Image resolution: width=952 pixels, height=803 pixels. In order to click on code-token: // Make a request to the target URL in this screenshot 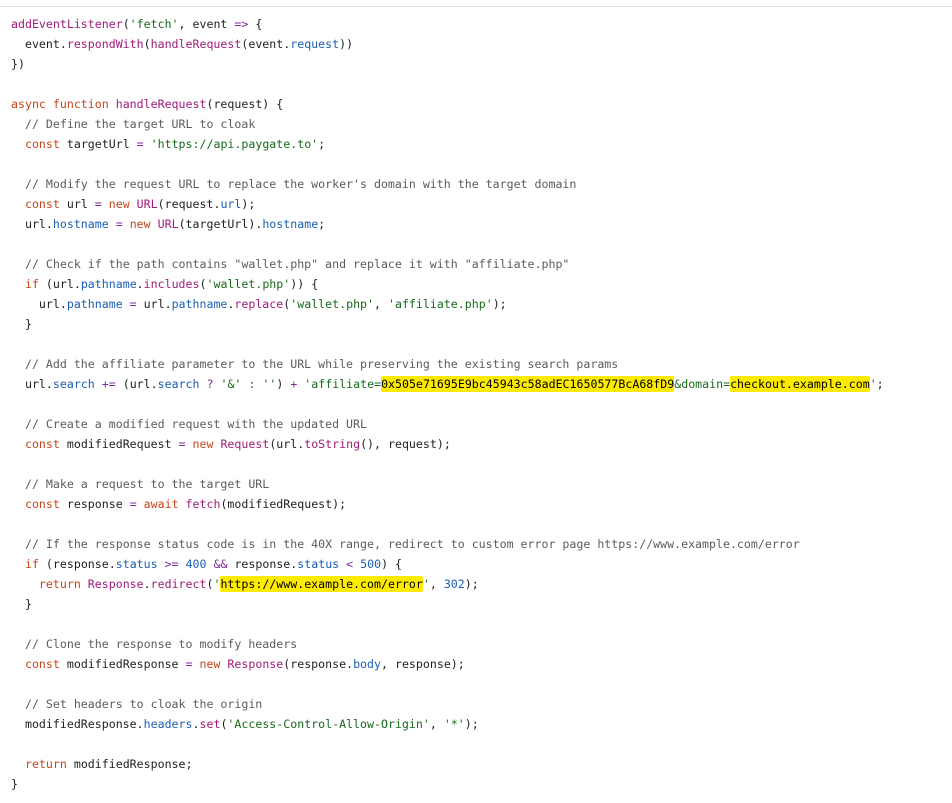, I will do `click(147, 484)`.